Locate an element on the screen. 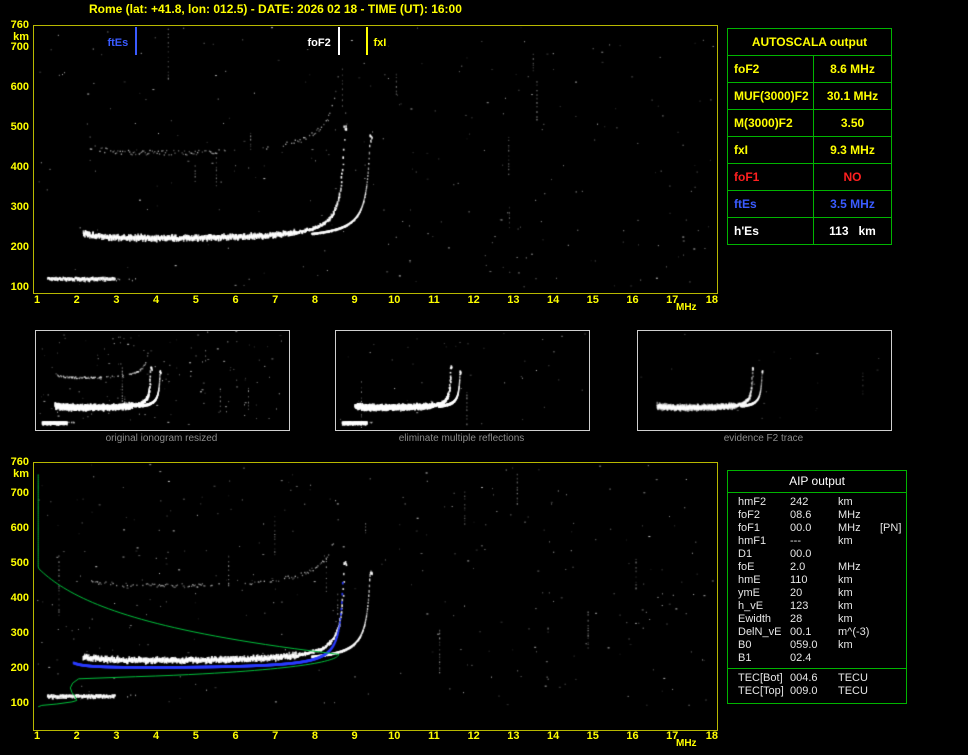 The height and width of the screenshot is (755, 968). bottom-y-tick-400: 400 is located at coordinates (19, 598).